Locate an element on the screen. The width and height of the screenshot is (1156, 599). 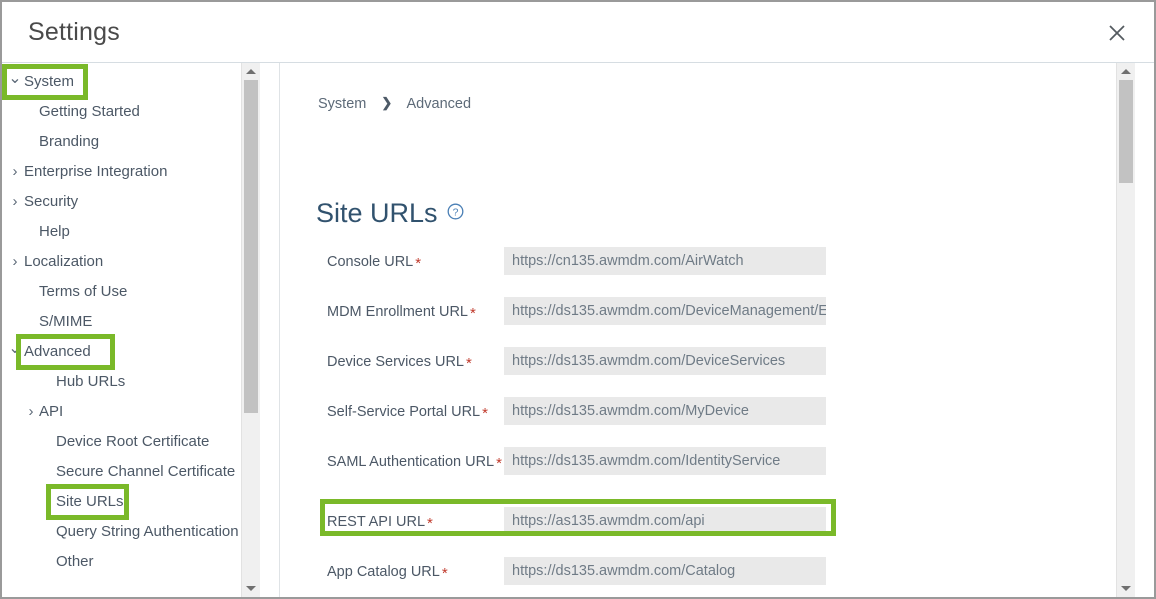
field-label: Self-Service Portal URL * is located at coordinates (417, 413).